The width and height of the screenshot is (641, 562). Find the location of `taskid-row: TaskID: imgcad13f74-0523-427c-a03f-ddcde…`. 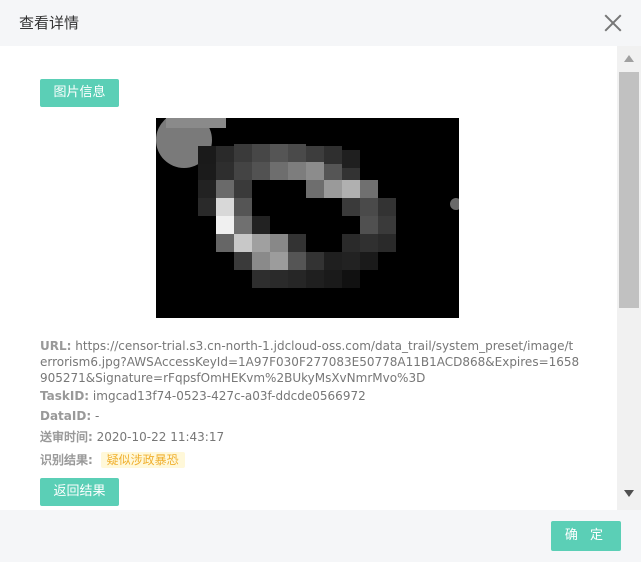

taskid-row: TaskID: imgcad13f74-0523-427c-a03f-ddcde… is located at coordinates (203, 396).